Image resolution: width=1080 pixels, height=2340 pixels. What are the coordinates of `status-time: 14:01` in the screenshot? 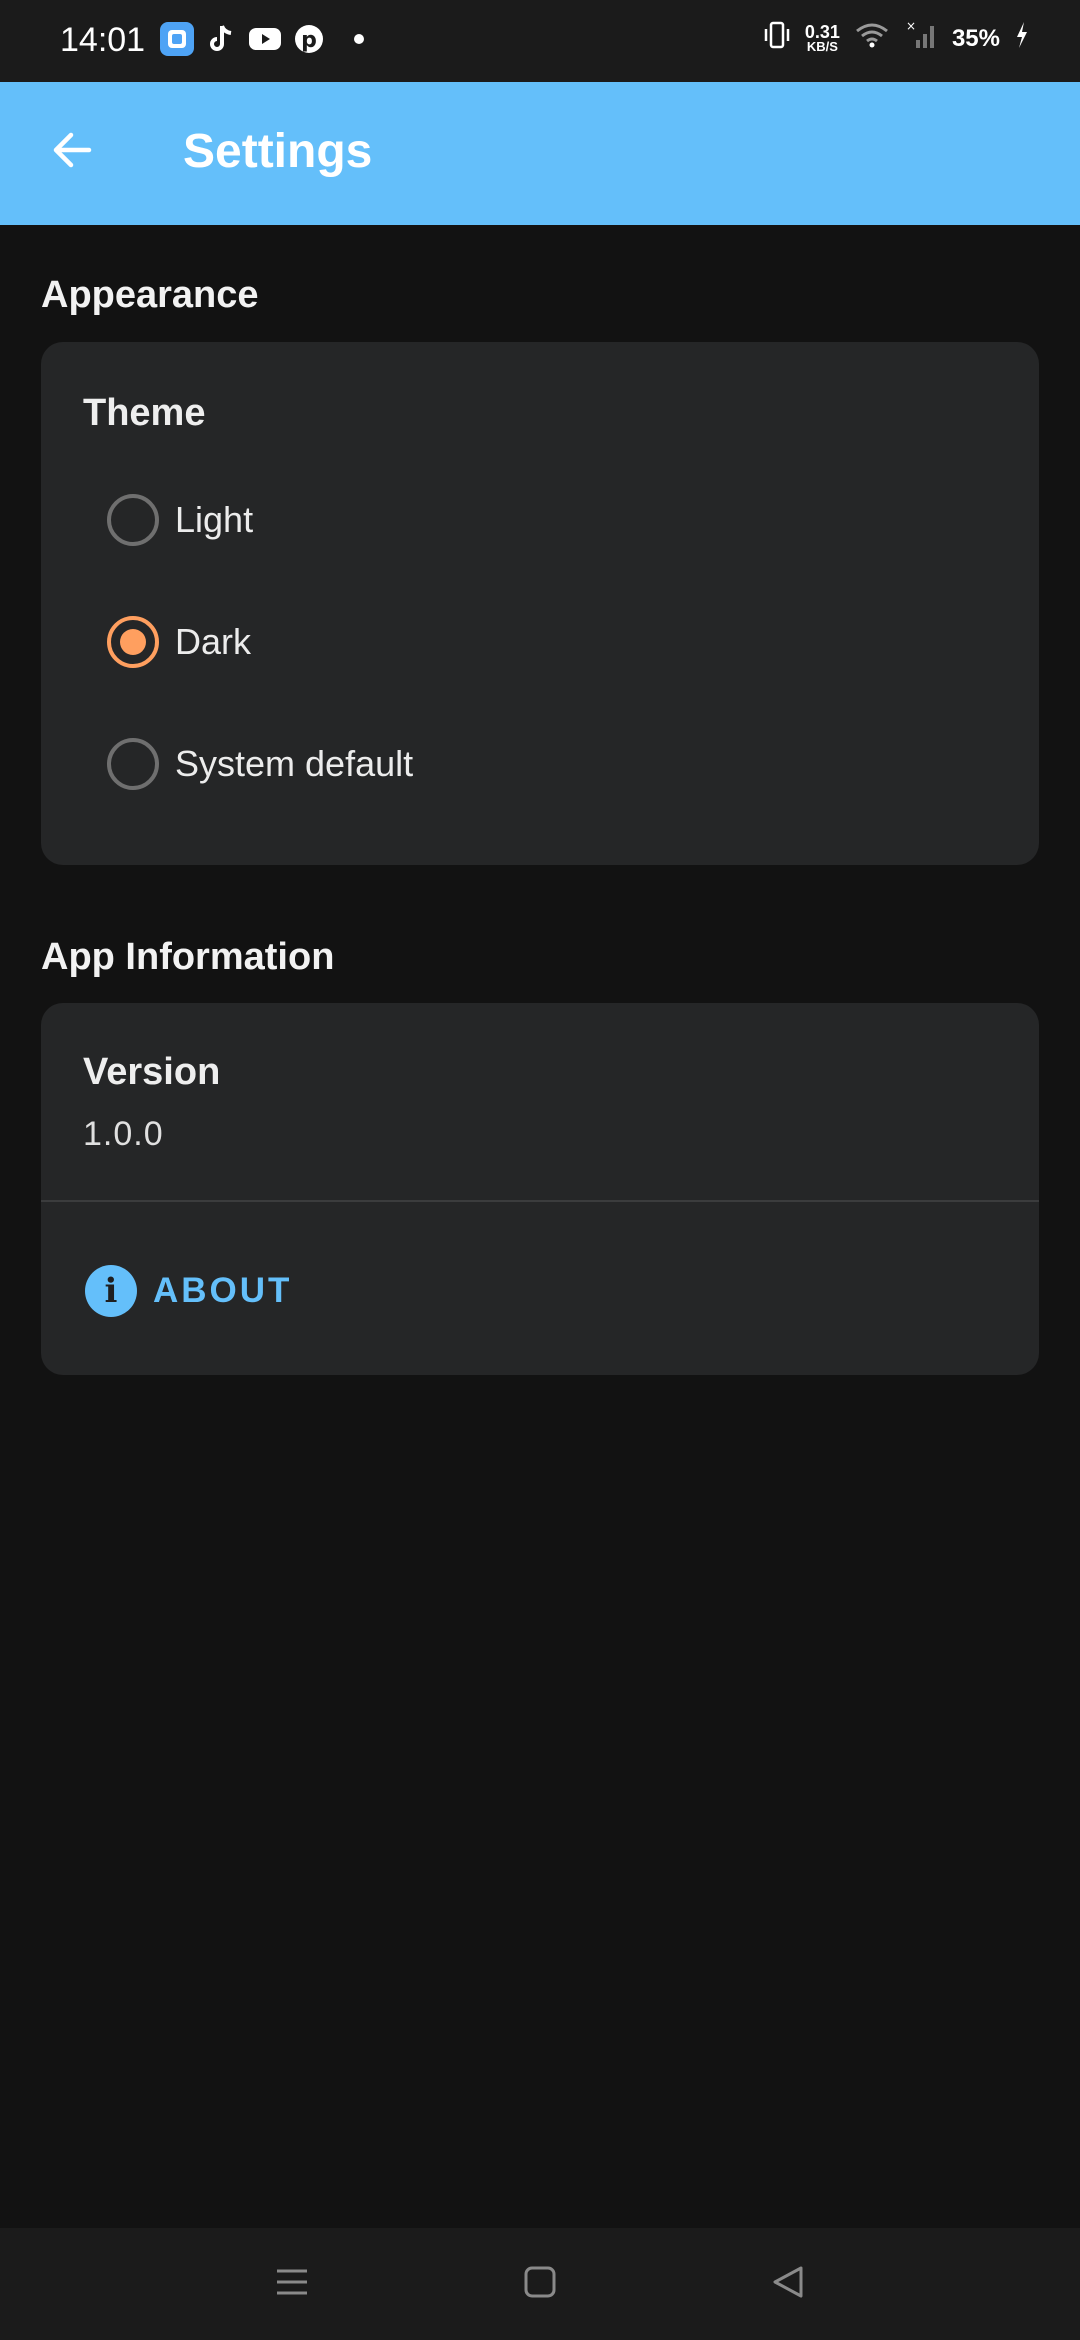 It's located at (103, 40).